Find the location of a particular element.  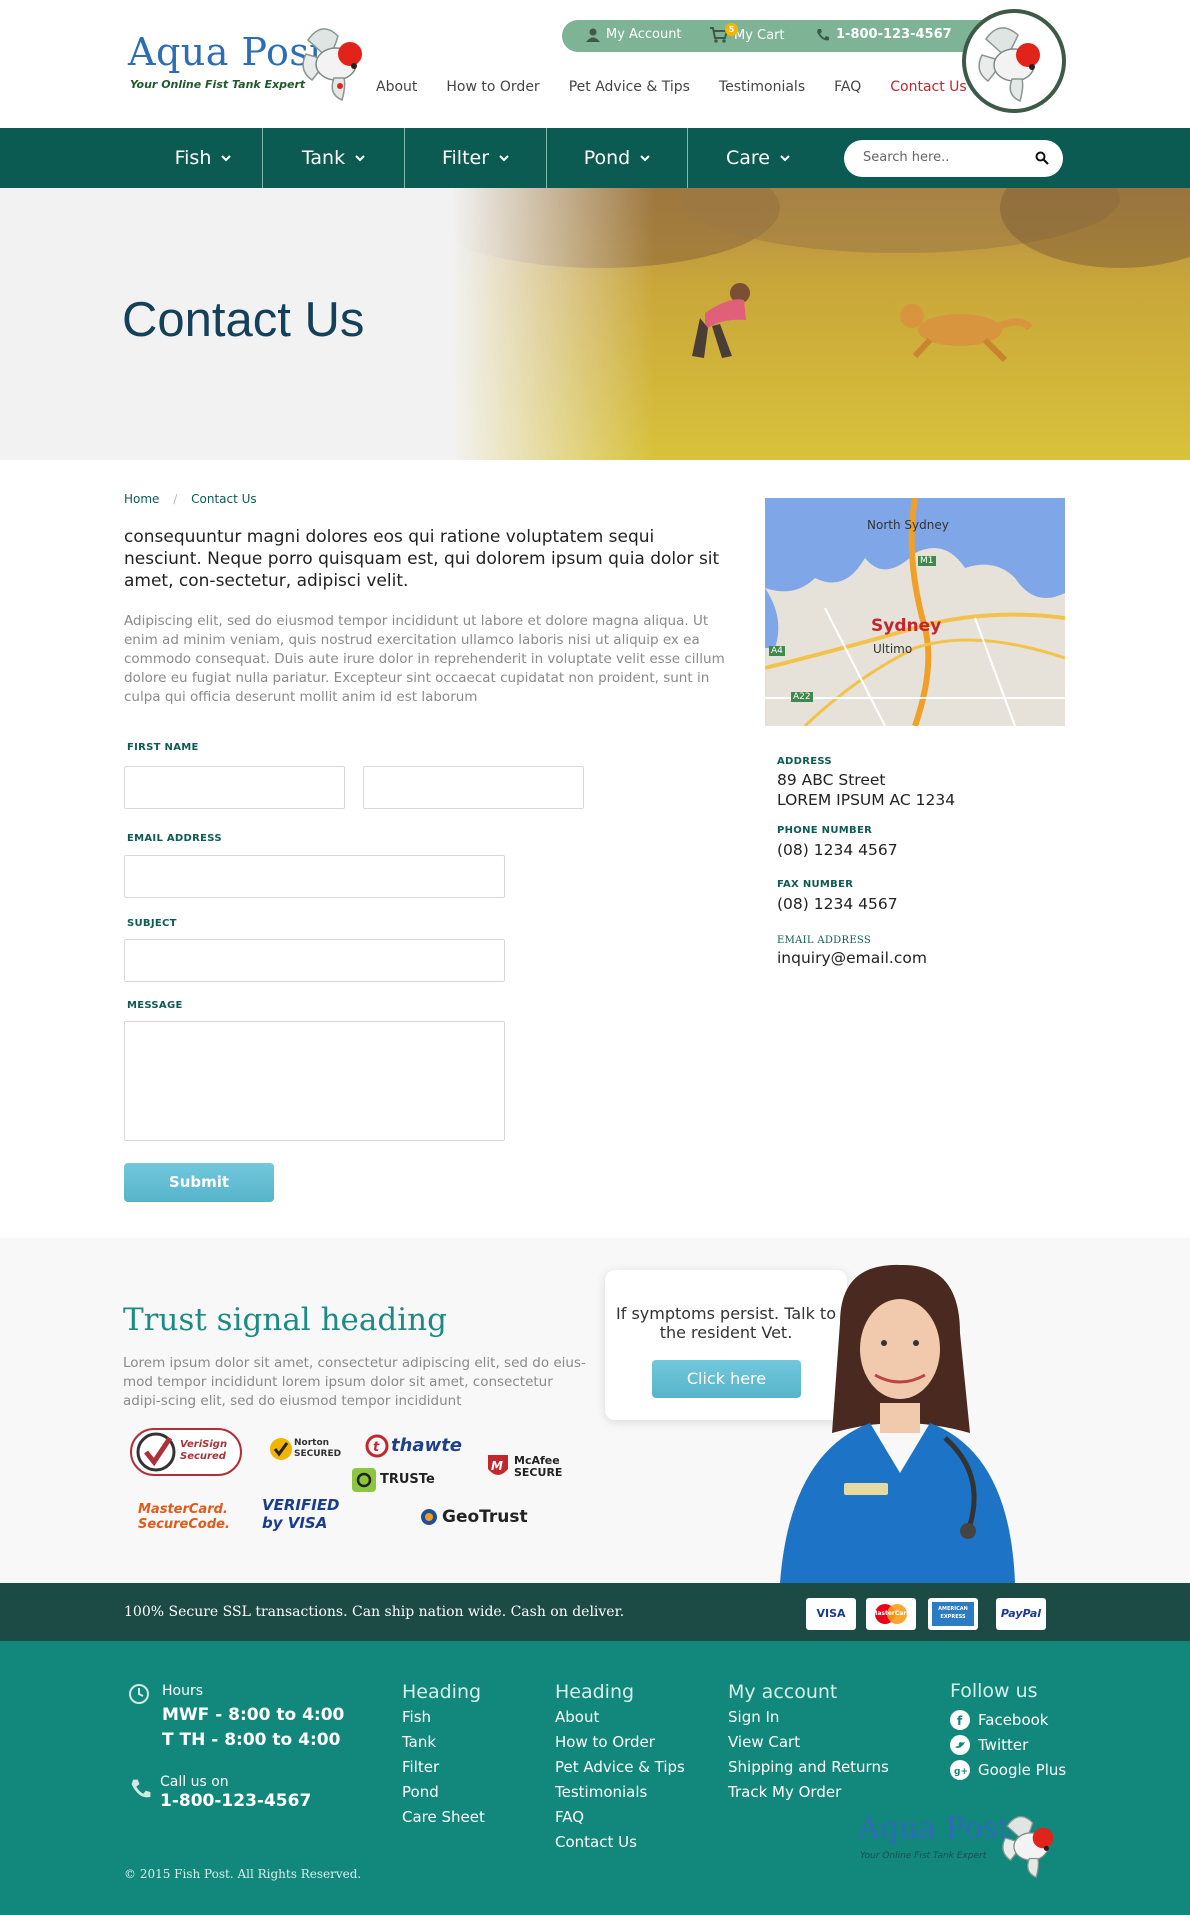

svg-text: g+ is located at coordinates (961, 1772).